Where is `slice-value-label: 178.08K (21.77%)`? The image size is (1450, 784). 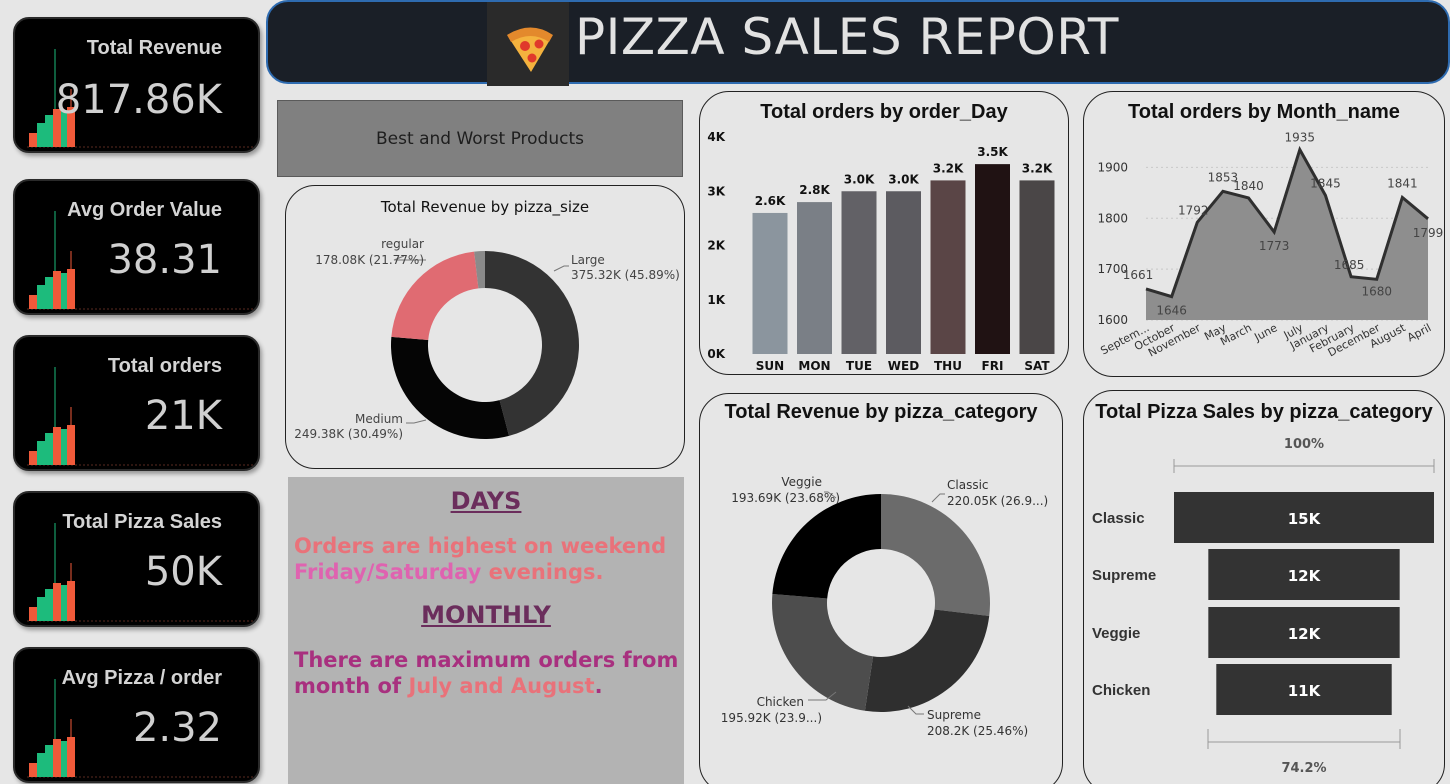 slice-value-label: 178.08K (21.77%) is located at coordinates (369, 260).